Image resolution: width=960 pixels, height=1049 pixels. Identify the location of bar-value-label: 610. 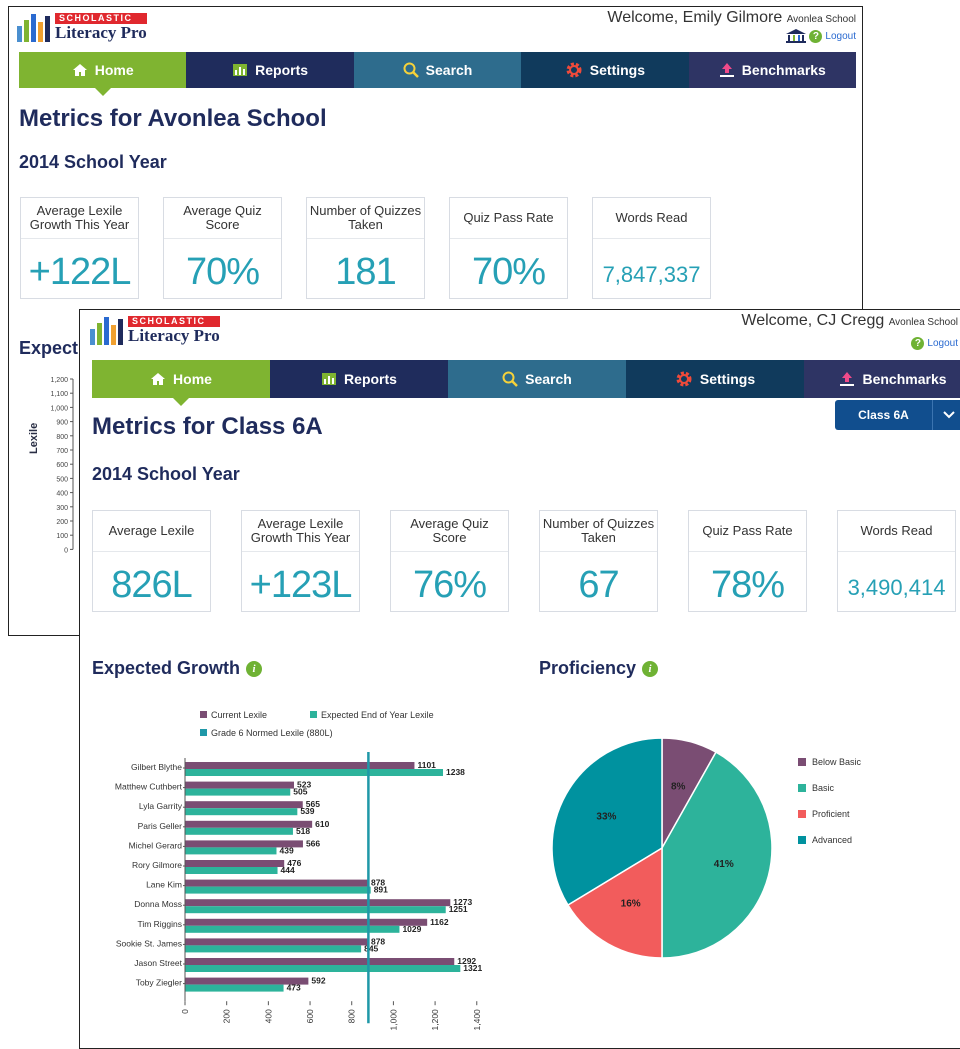
(322, 824).